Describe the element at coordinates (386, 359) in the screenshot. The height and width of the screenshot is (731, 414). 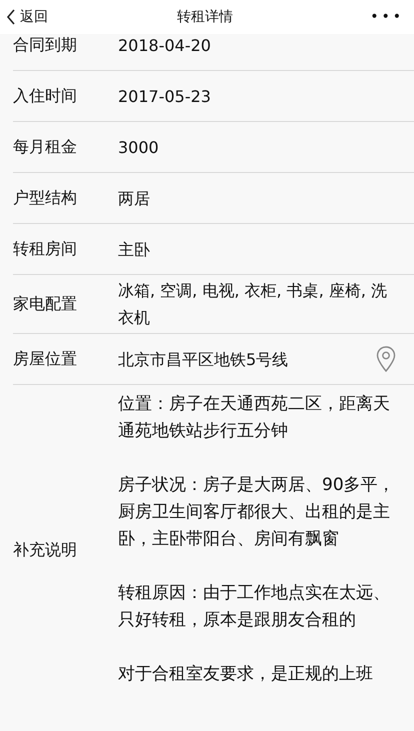
I see `location-pin-icon` at that location.